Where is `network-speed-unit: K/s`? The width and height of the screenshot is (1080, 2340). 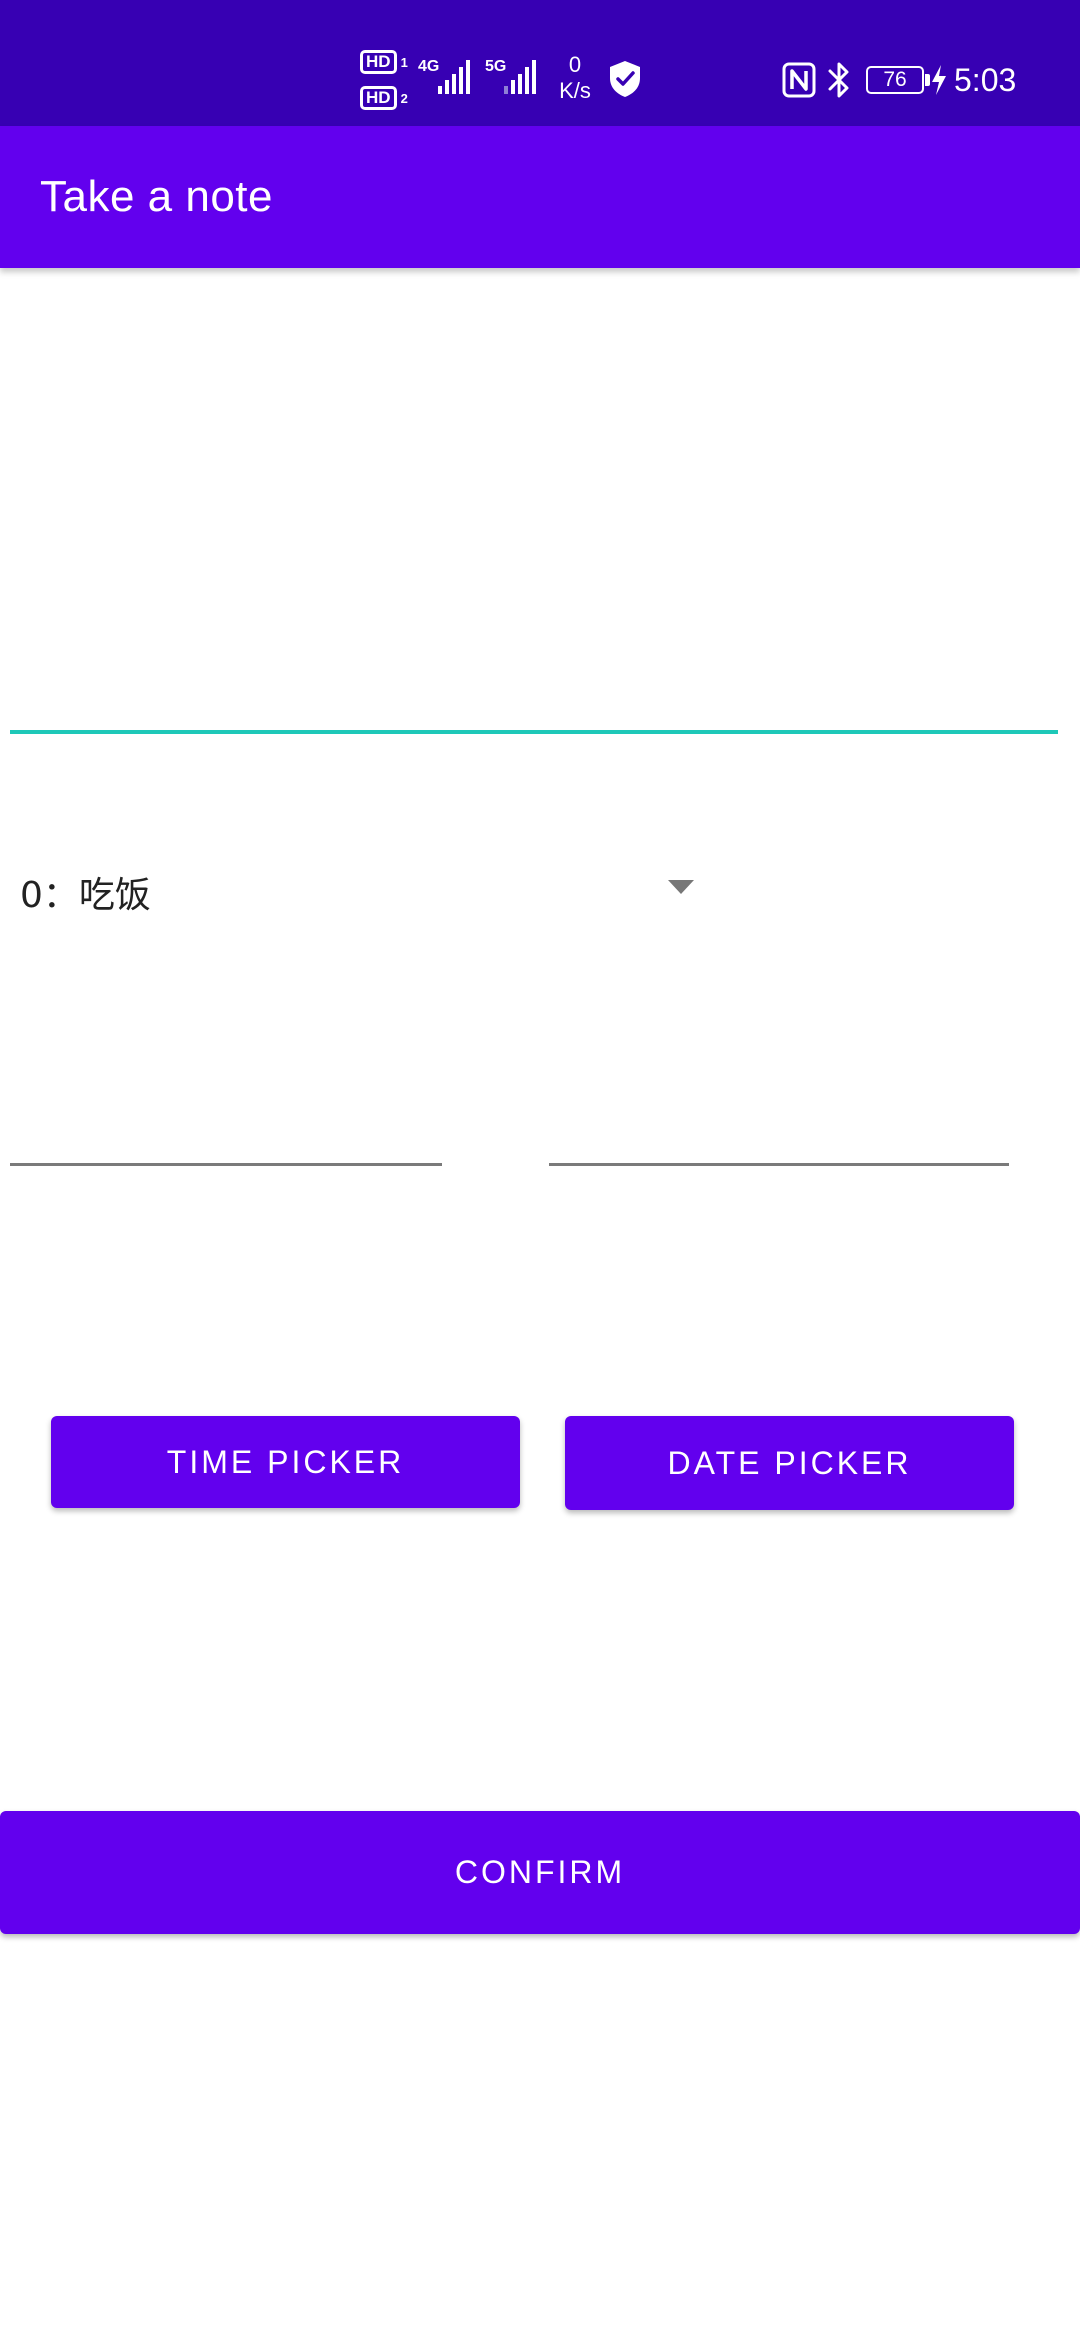
network-speed-unit: K/s is located at coordinates (575, 90).